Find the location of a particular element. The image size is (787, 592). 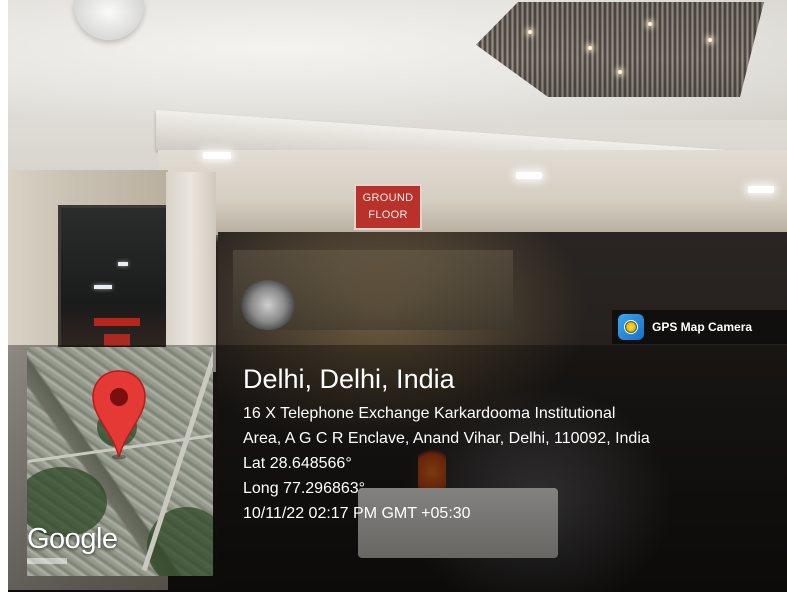

map-vegetation is located at coordinates (180, 541).